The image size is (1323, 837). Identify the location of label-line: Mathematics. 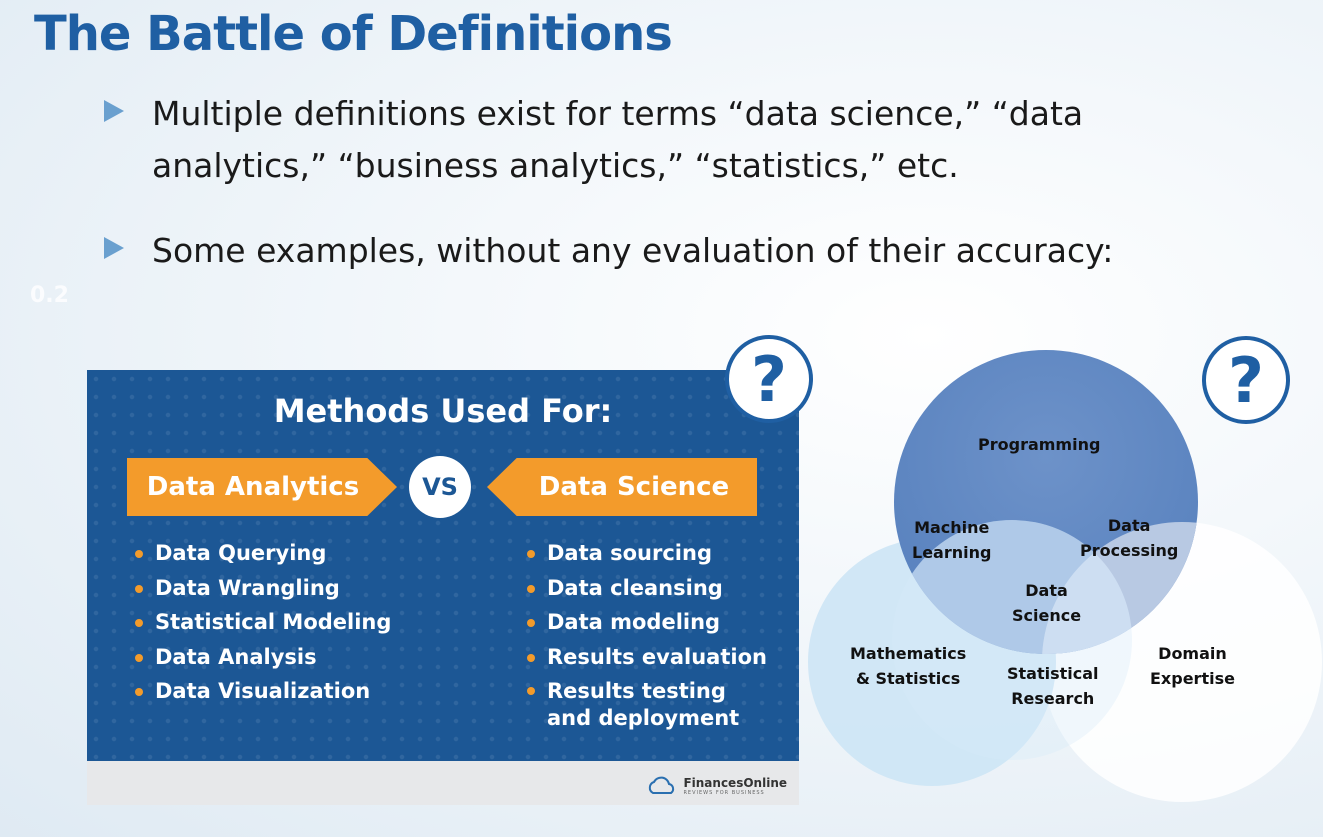
(908, 653).